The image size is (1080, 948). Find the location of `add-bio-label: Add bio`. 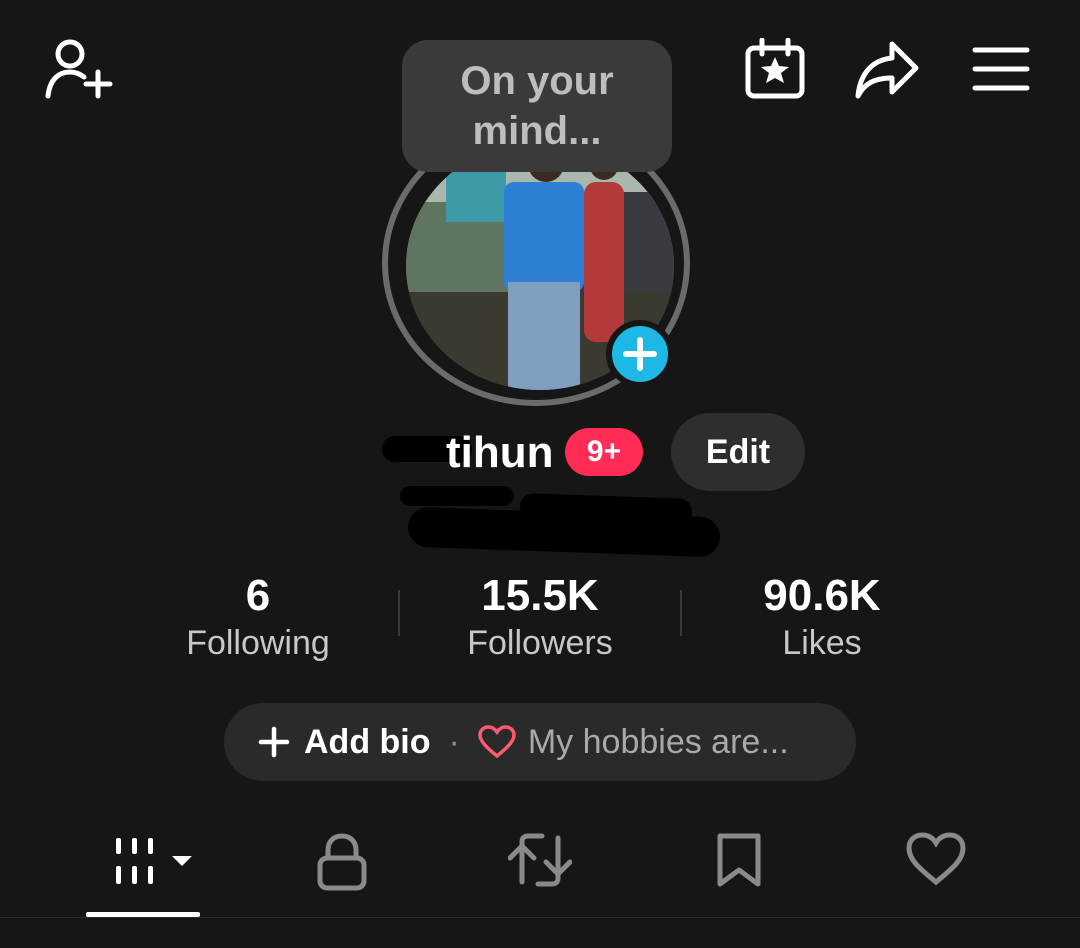

add-bio-label: Add bio is located at coordinates (367, 741).